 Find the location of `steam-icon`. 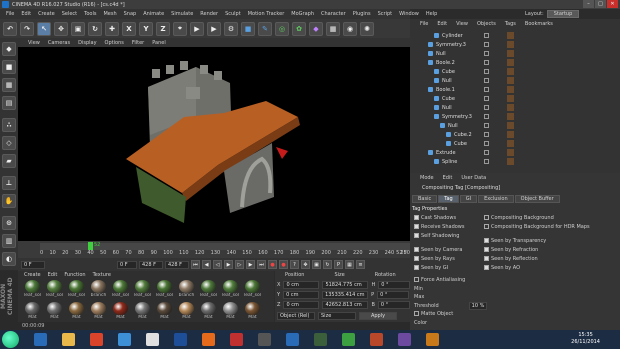

steam-icon is located at coordinates (264, 339).